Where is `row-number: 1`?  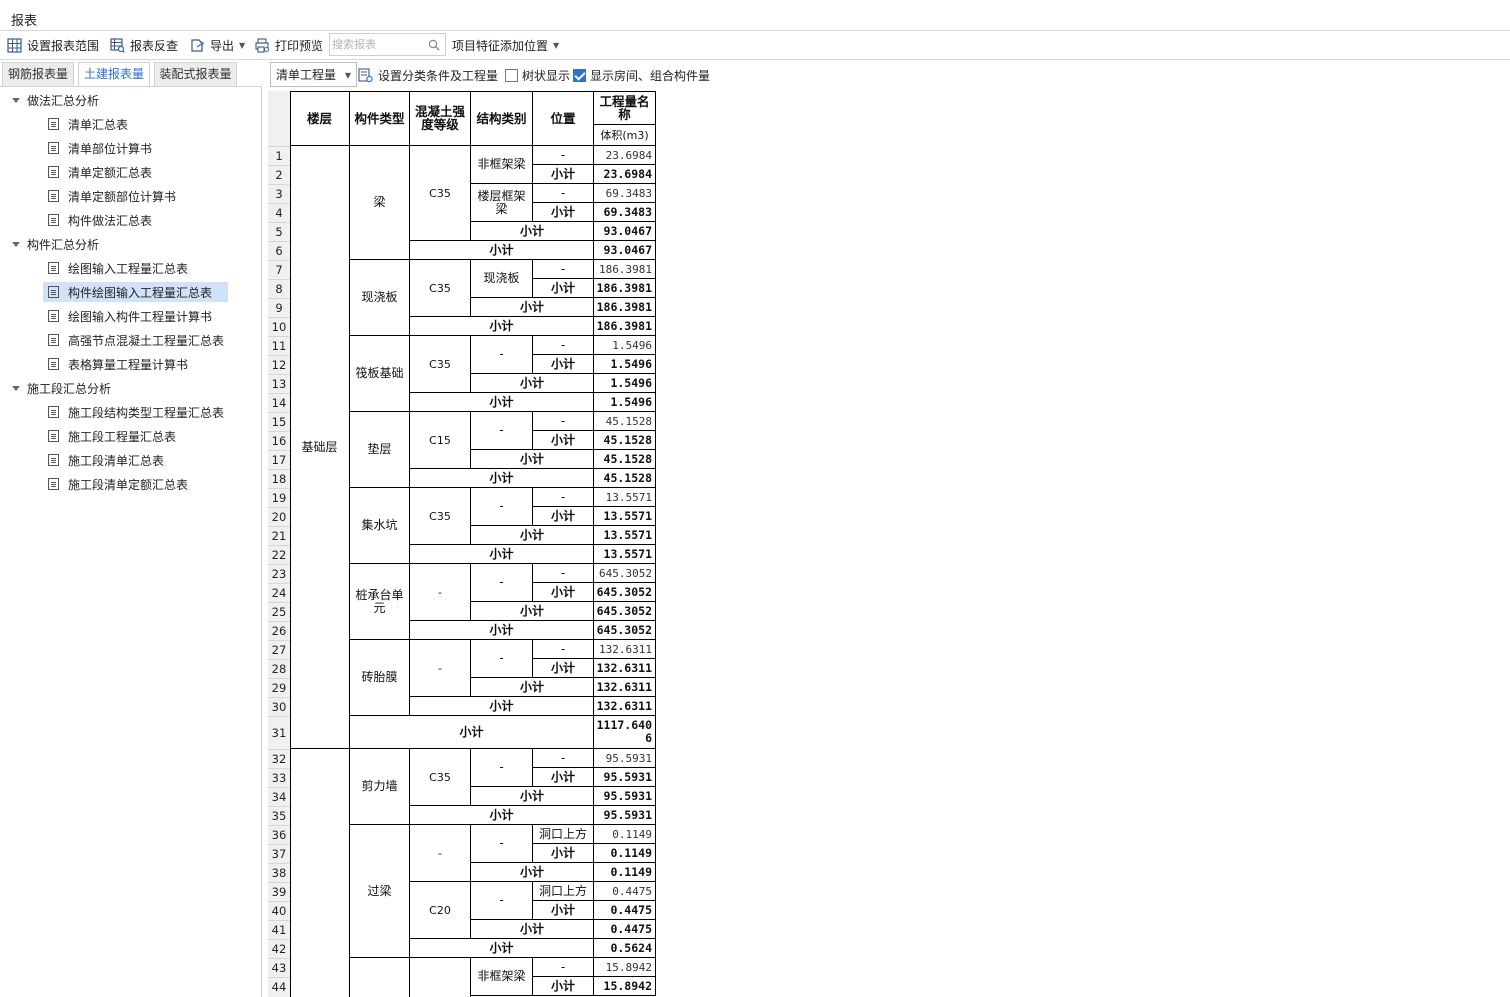
row-number: 1 is located at coordinates (279, 155).